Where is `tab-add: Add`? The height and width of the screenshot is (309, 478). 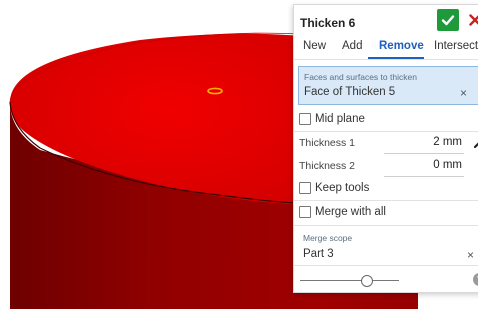
tab-add: Add is located at coordinates (352, 46).